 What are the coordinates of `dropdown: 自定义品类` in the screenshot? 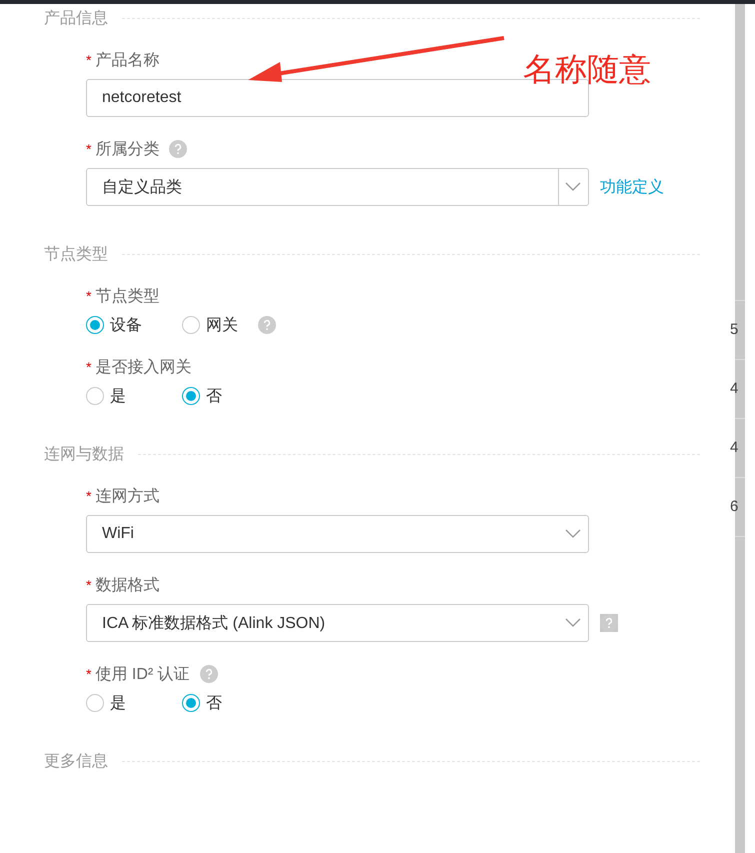 It's located at (337, 187).